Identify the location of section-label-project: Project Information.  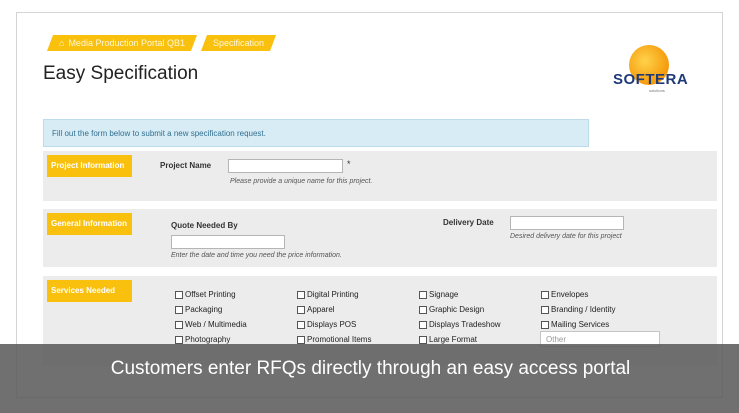
(89, 166).